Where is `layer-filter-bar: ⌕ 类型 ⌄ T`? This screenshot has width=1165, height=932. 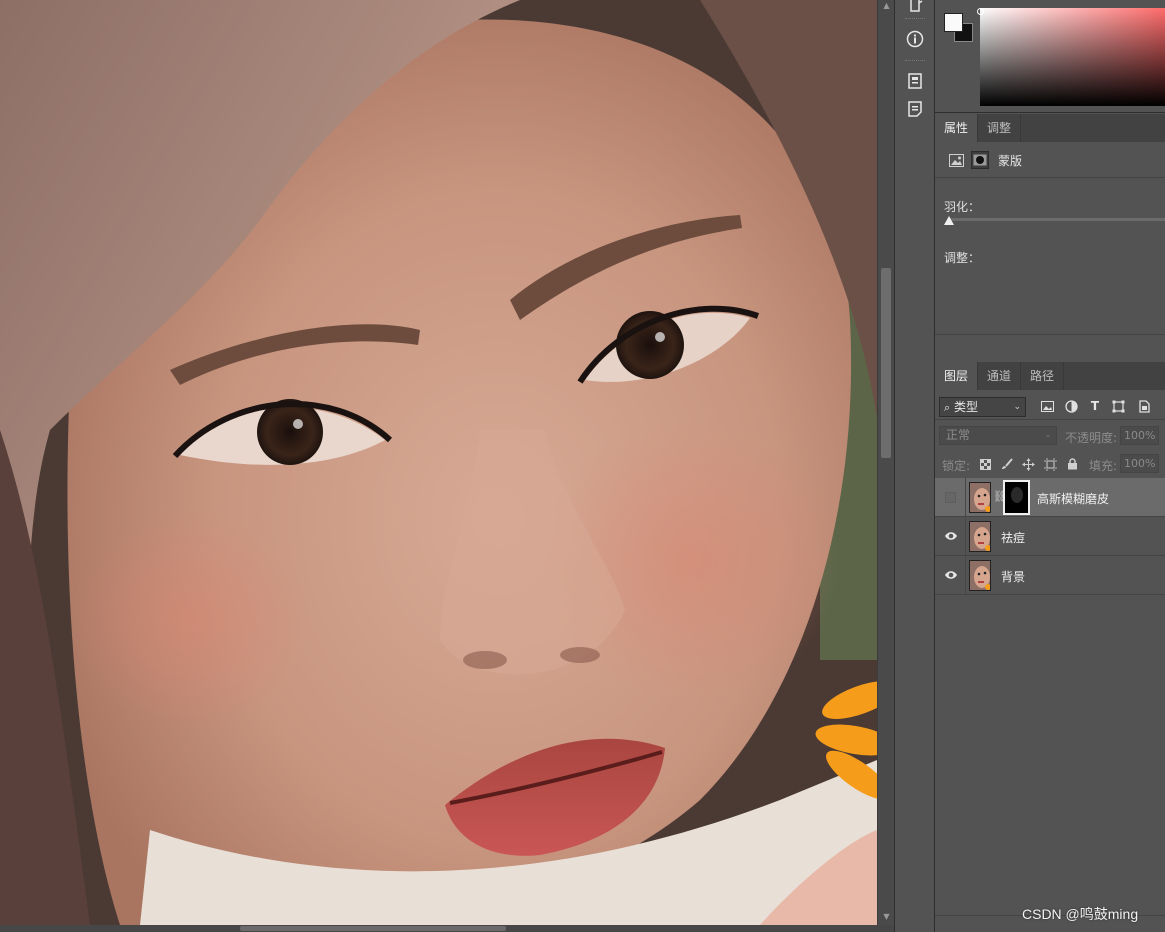
layer-filter-bar: ⌕ 类型 ⌄ T is located at coordinates (1050, 405).